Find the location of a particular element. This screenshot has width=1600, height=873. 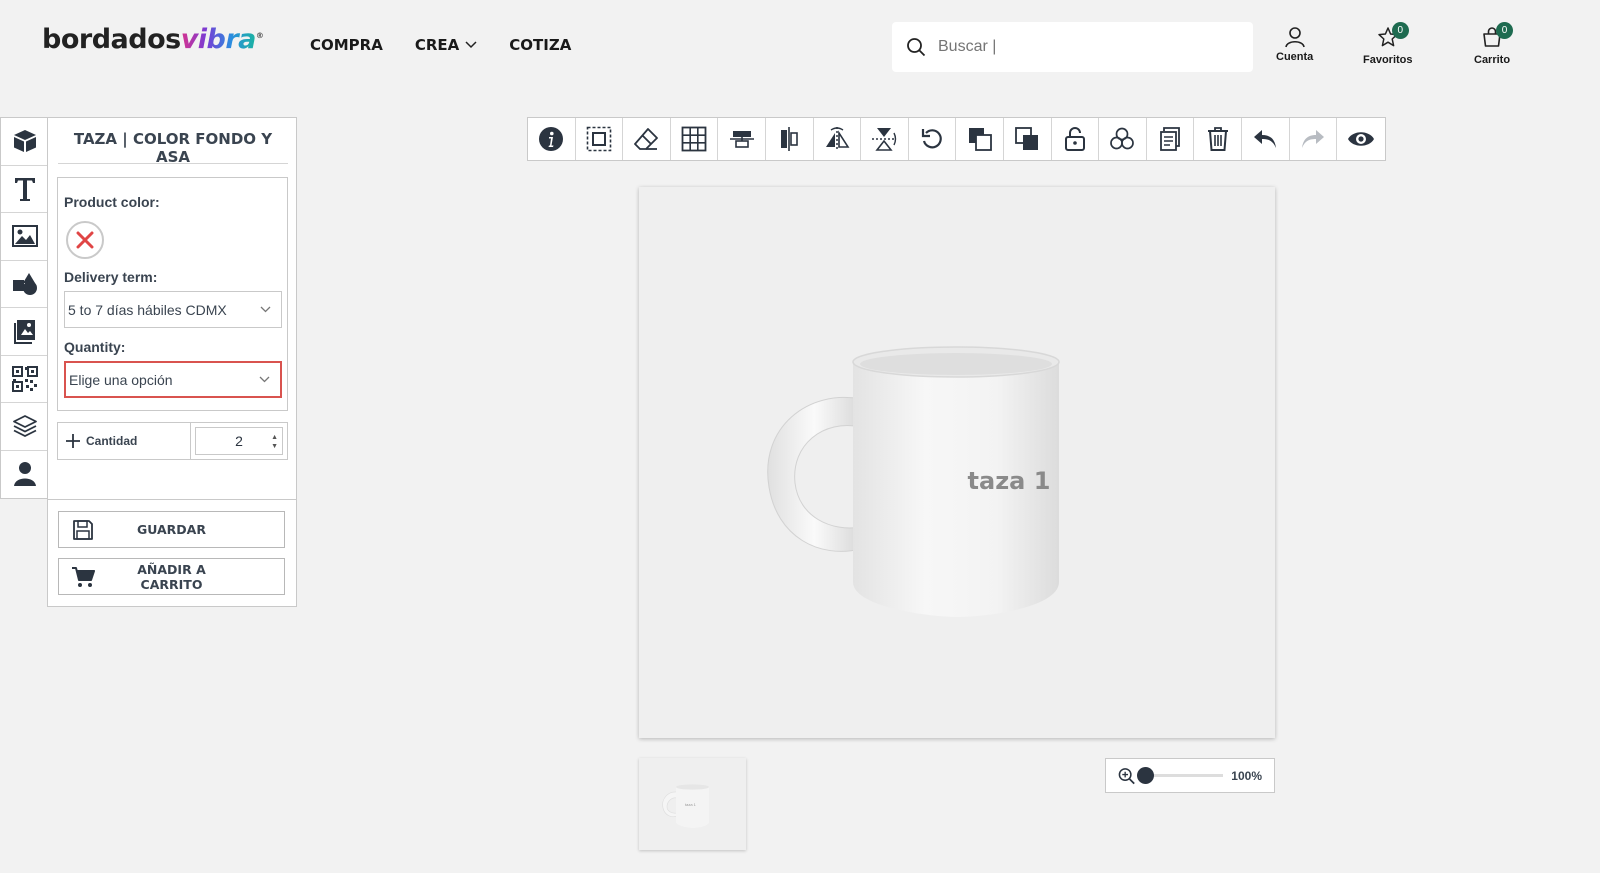

shopping-cart-icon is located at coordinates (83, 576).